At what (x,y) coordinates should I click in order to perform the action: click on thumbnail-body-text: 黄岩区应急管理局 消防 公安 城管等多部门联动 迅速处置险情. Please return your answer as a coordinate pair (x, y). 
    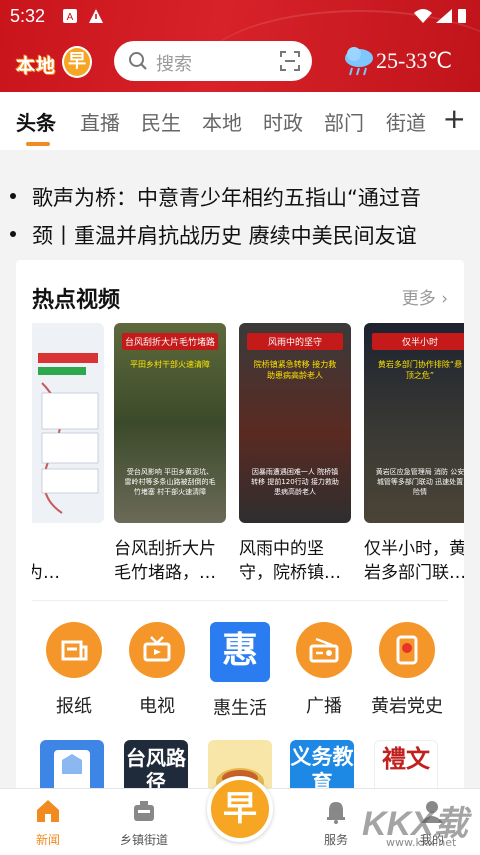
    Looking at the image, I should click on (419, 482).